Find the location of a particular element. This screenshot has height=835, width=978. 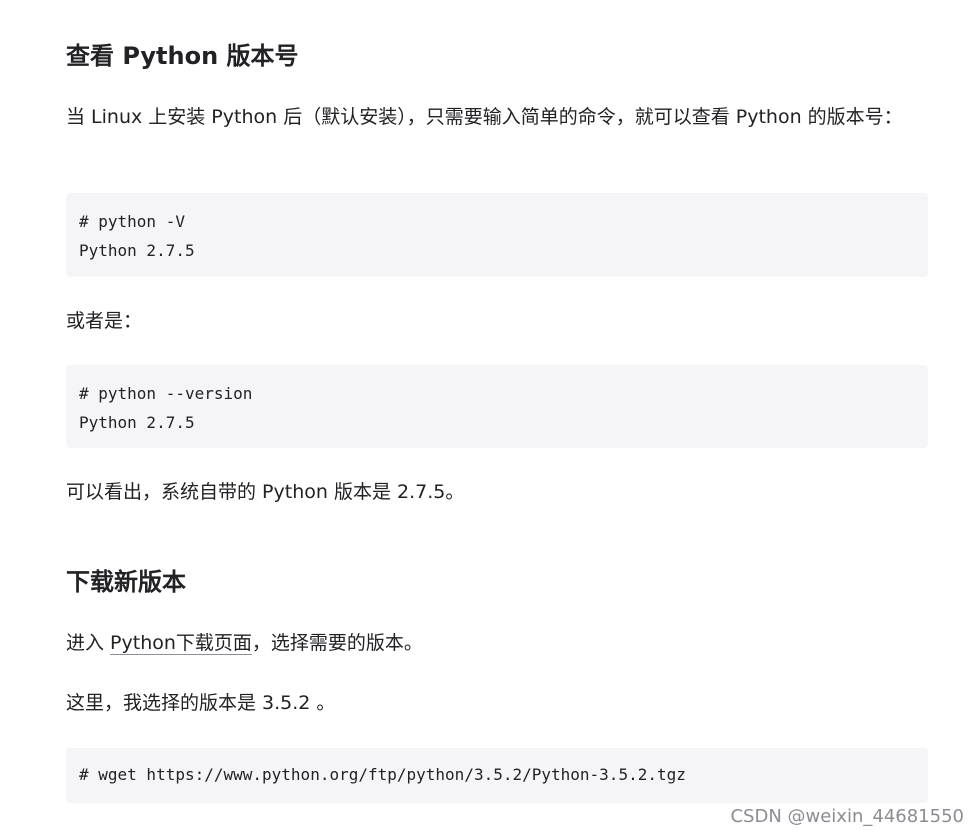

enter-suffix-text: ，选择需要的版本。 is located at coordinates (337, 643).